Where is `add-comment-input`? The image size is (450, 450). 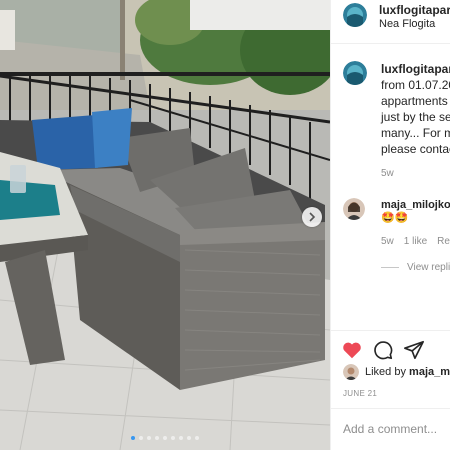
add-comment-input is located at coordinates (396, 429).